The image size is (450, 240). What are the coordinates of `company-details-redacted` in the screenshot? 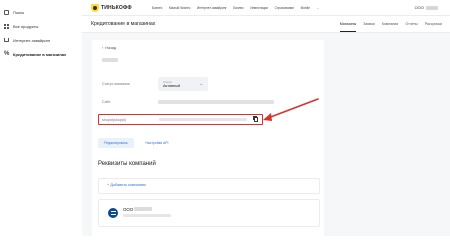 It's located at (147, 215).